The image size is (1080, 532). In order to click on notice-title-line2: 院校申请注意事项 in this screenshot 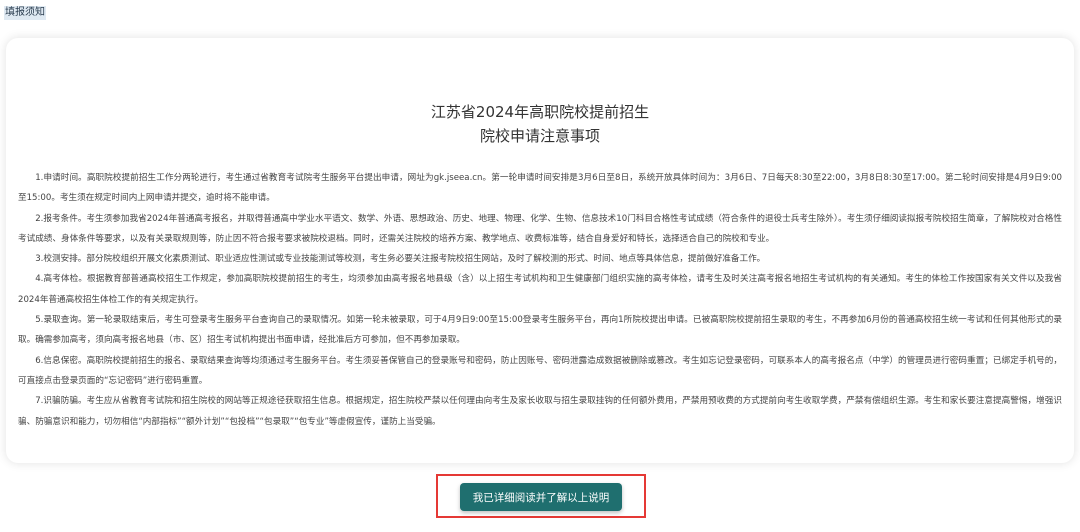, I will do `click(539, 136)`.